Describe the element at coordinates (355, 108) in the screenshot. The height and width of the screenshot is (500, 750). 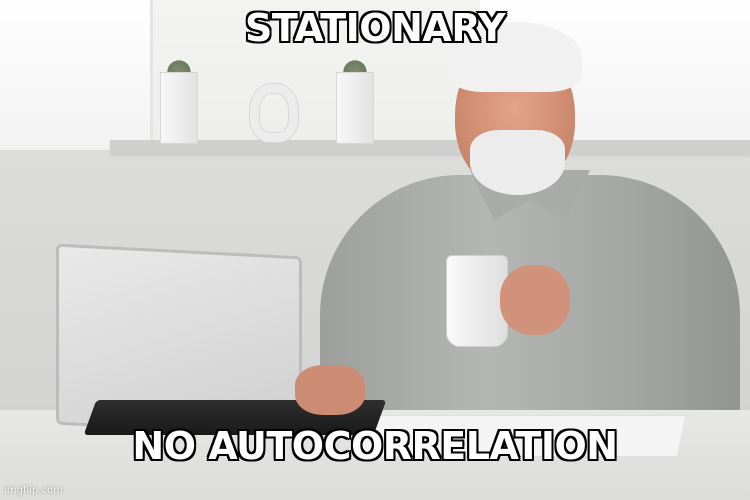
I see `vase-right` at that location.